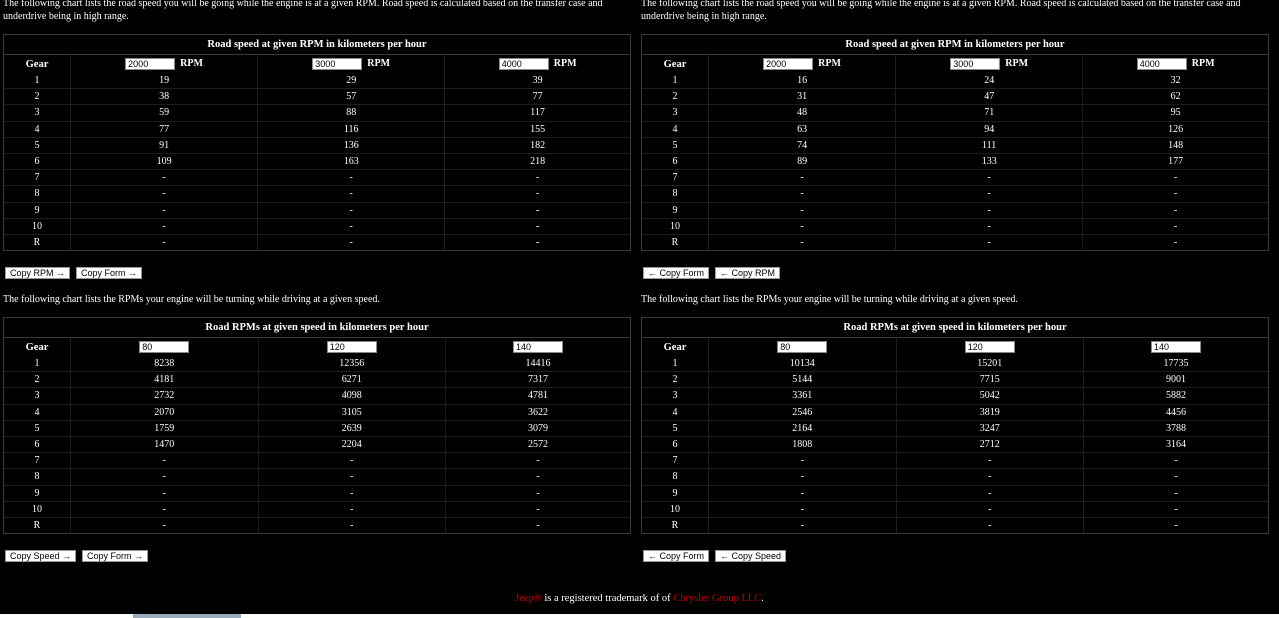 This screenshot has width=1279, height=618. I want to click on value-cell: 2639, so click(352, 428).